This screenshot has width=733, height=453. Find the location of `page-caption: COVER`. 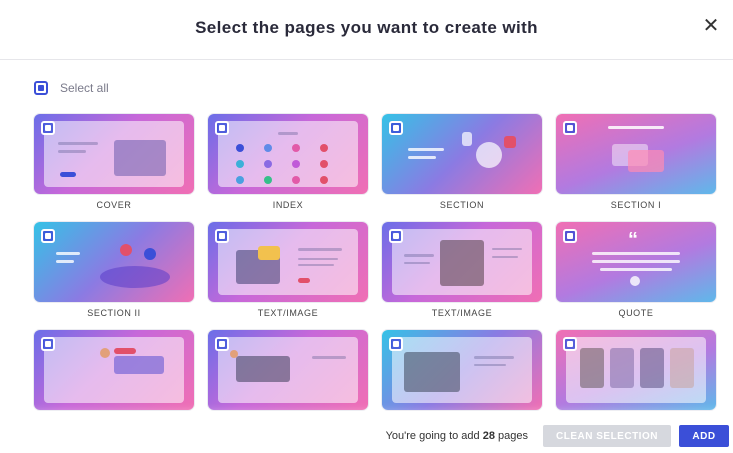

page-caption: COVER is located at coordinates (114, 205).